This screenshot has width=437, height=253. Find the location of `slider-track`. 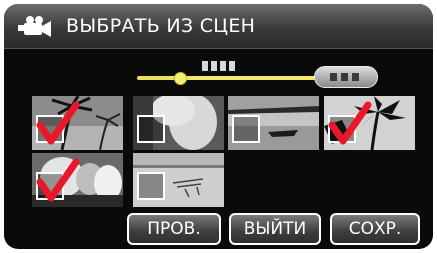

slider-track is located at coordinates (247, 78).